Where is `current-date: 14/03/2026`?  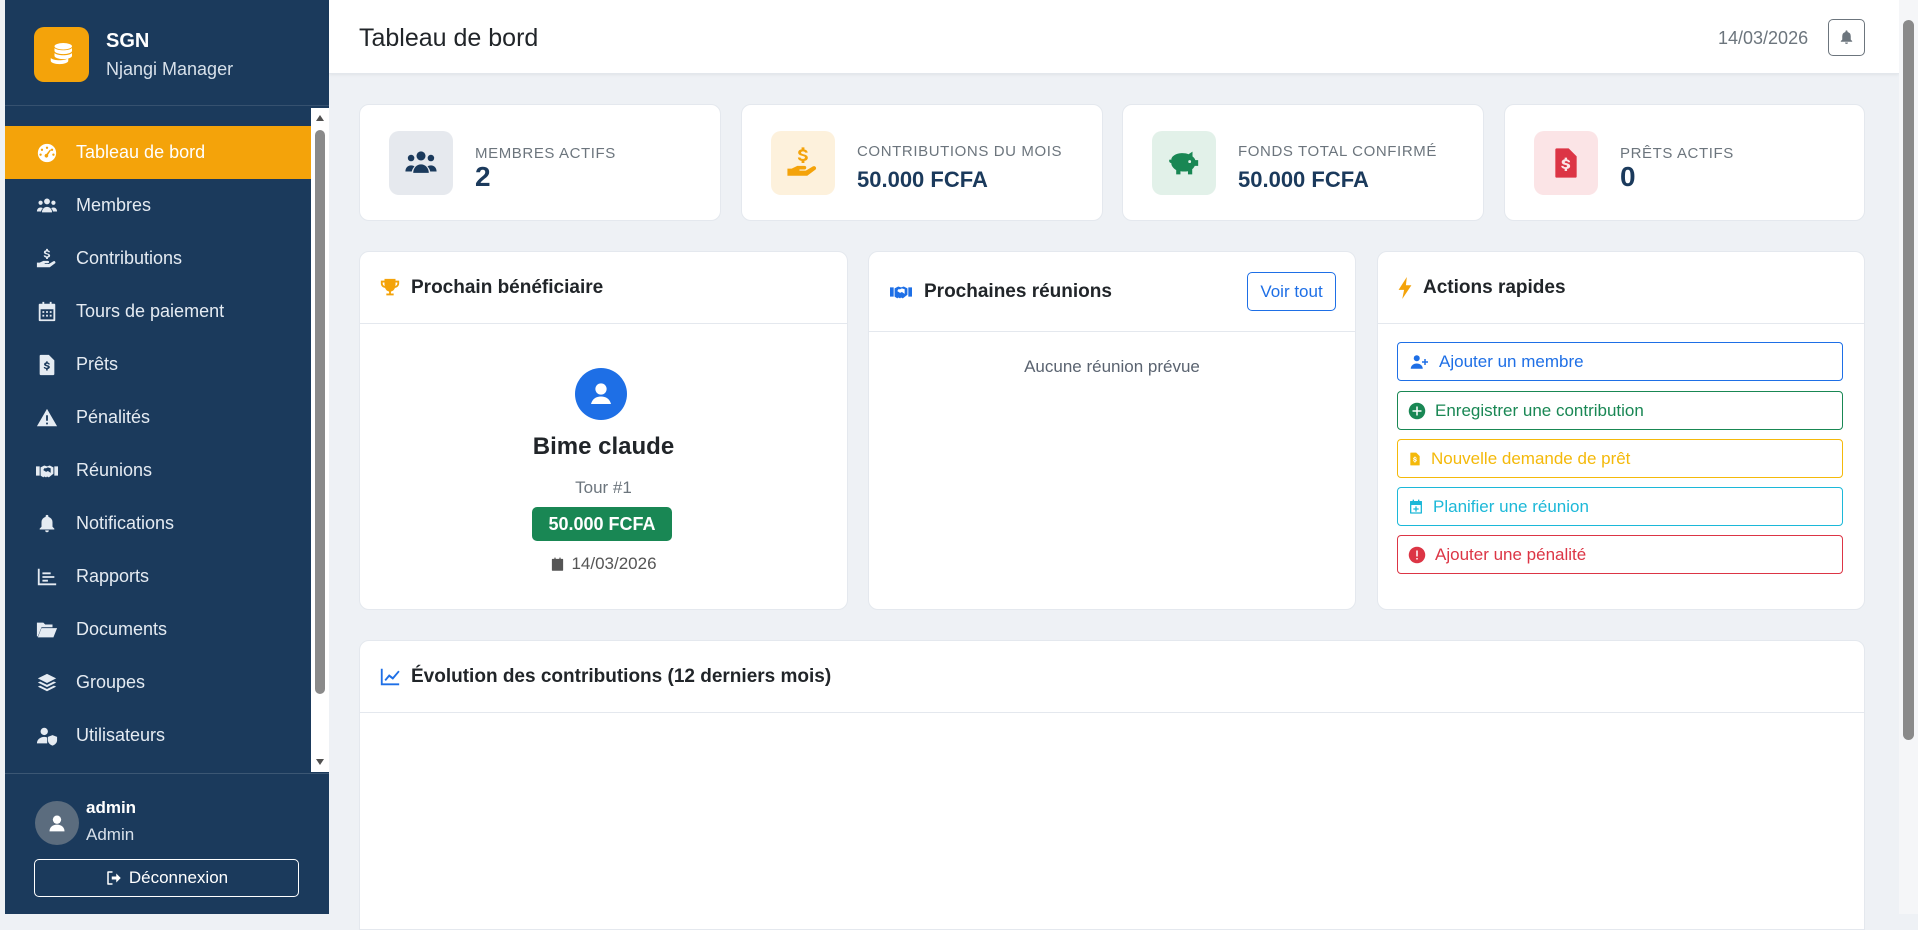
current-date: 14/03/2026 is located at coordinates (1763, 38).